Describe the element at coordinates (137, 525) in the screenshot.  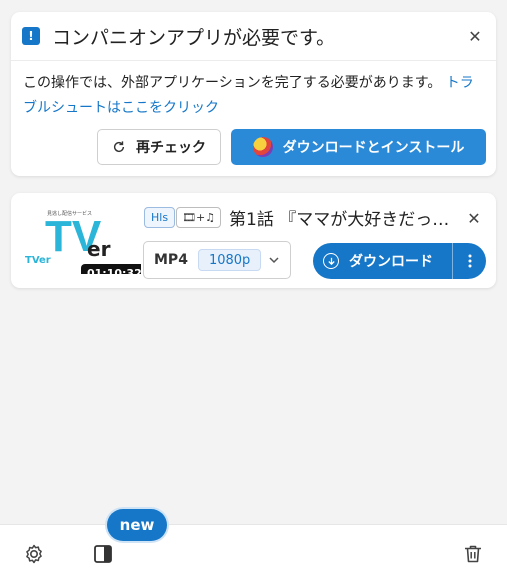
I see `new-badge: new` at that location.